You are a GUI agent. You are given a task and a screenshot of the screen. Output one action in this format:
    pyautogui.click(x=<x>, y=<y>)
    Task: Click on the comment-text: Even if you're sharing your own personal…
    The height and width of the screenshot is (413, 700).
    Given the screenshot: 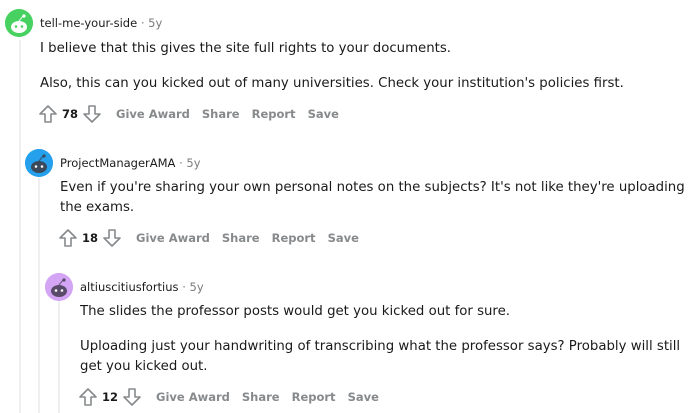 What is the action you would take?
    pyautogui.click(x=372, y=197)
    